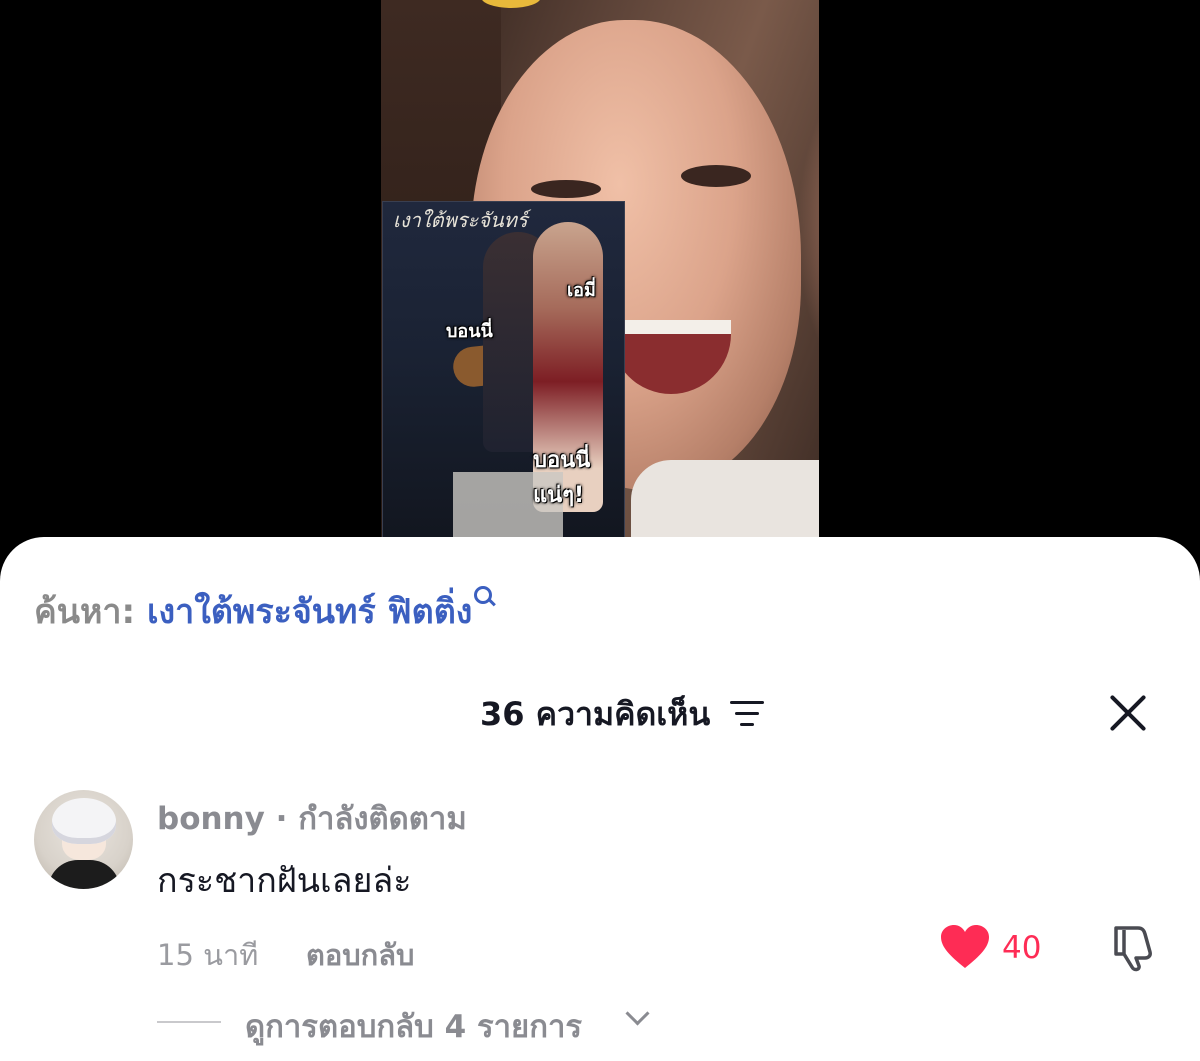  Describe the element at coordinates (189, 1022) in the screenshot. I see `replies-divider` at that location.